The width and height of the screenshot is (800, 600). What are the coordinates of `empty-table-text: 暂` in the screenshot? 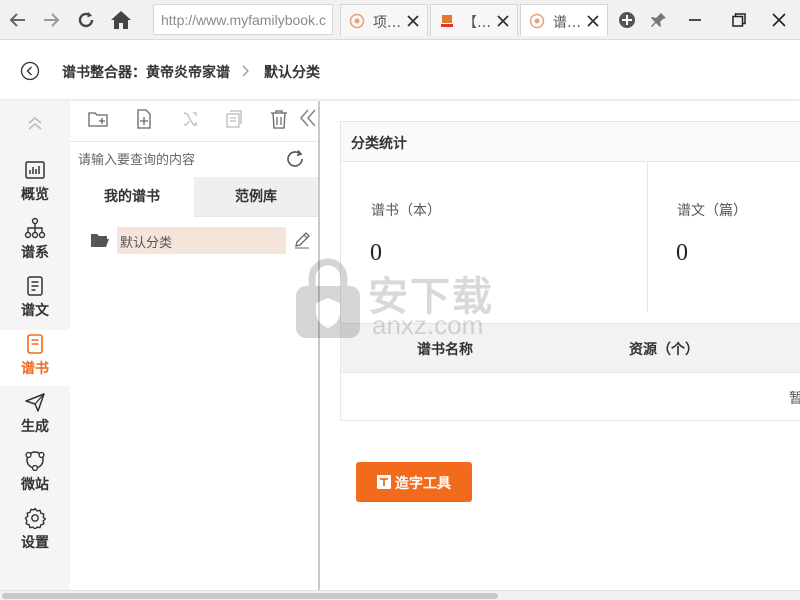 It's located at (794, 399).